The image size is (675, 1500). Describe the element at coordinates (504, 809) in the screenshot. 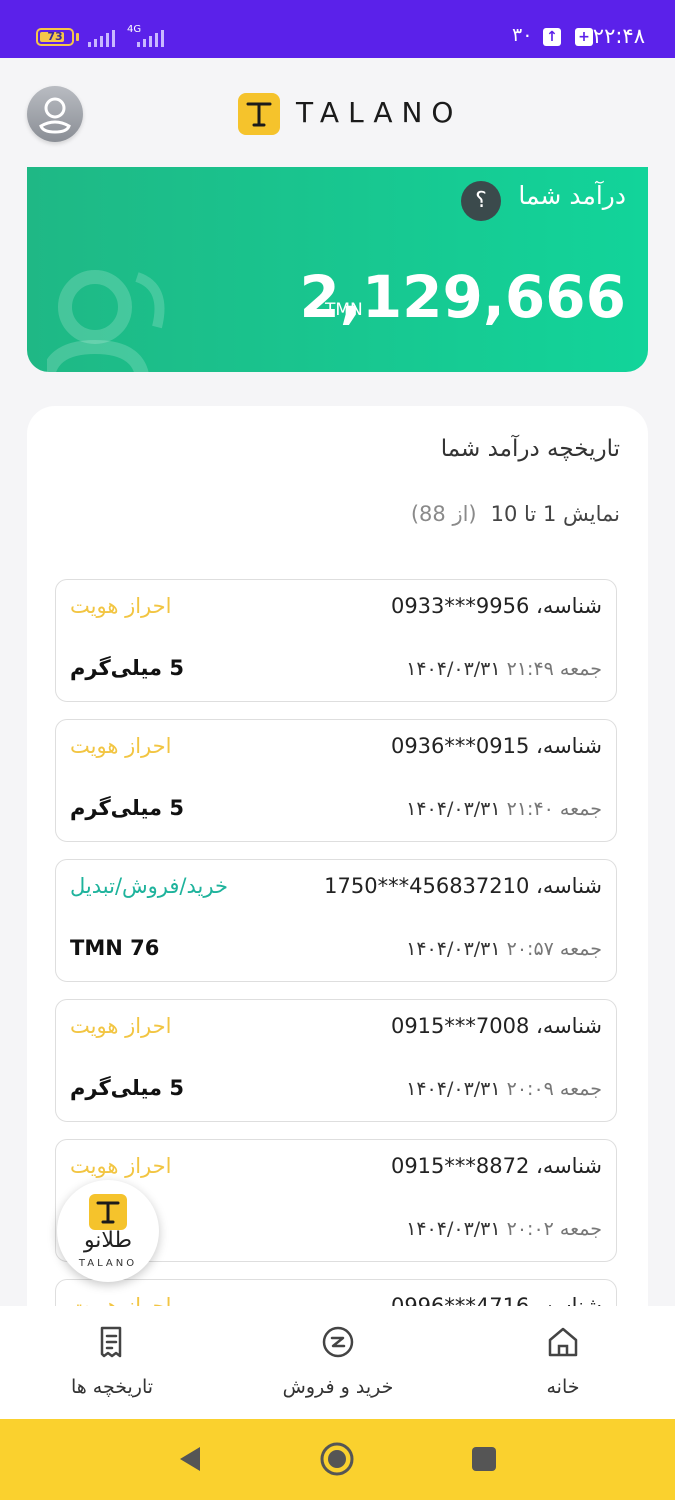

I see `row-date: جمعه ۲۱:۴۰ ۱۴۰۴/۰۳/۳۱` at that location.